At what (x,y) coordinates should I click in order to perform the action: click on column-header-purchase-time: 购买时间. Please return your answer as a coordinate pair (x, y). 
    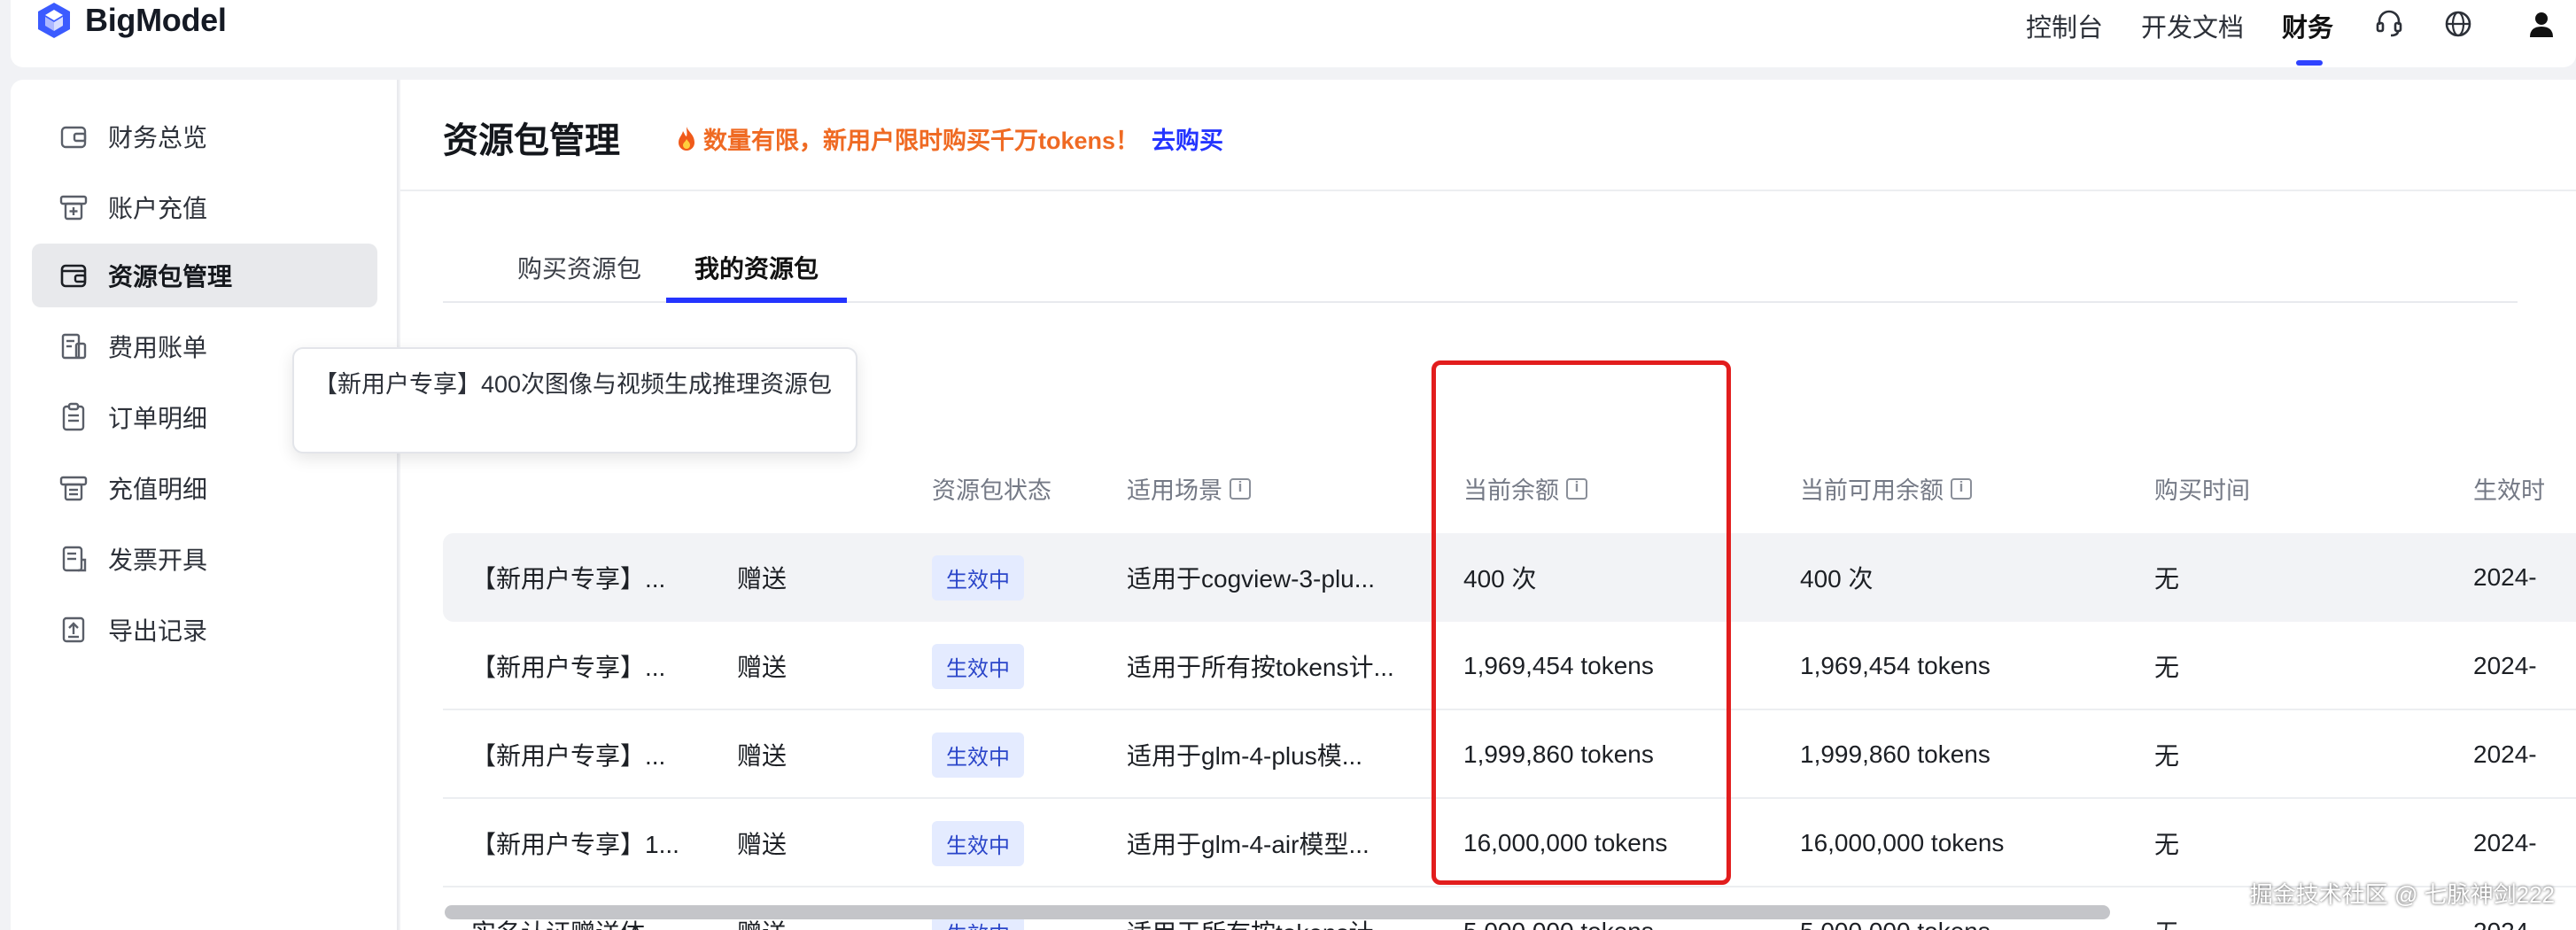
    Looking at the image, I should click on (2202, 491).